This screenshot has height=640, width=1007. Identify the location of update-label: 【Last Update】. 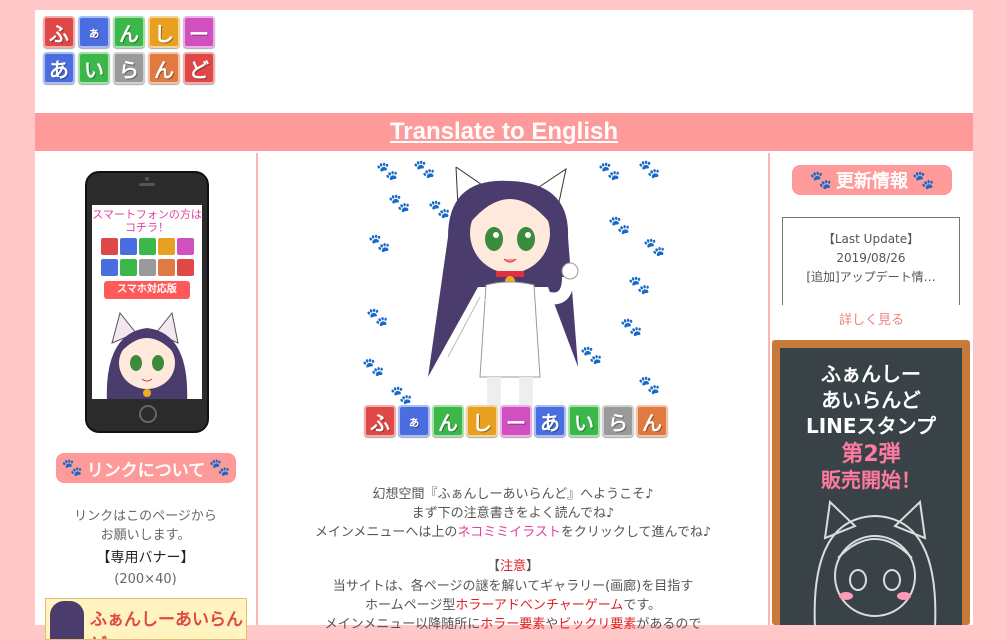
(871, 239).